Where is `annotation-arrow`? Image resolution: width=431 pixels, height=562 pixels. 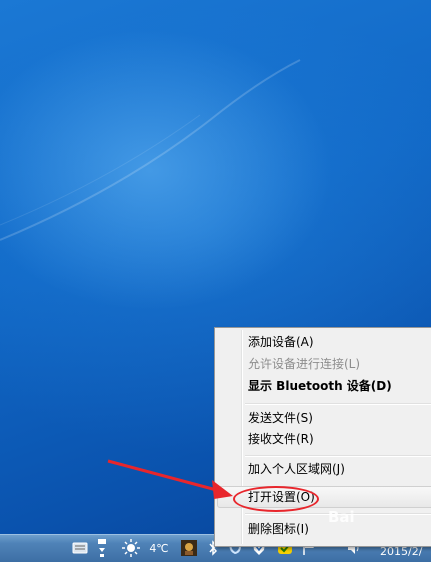 annotation-arrow is located at coordinates (170, 479).